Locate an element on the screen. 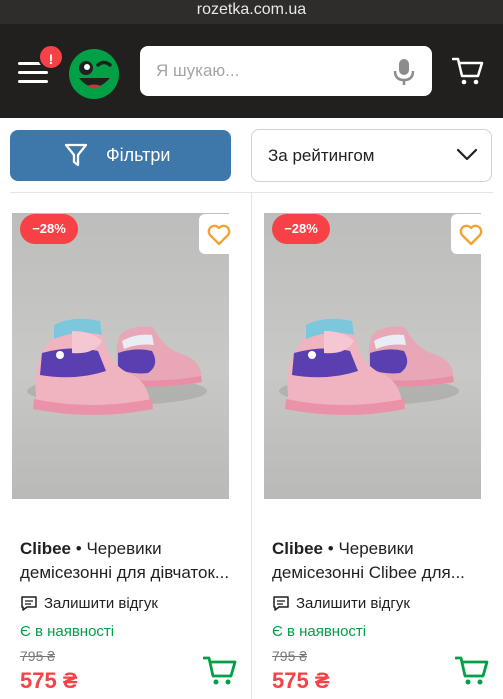 Image resolution: width=503 pixels, height=699 pixels. microphone-icon is located at coordinates (404, 72).